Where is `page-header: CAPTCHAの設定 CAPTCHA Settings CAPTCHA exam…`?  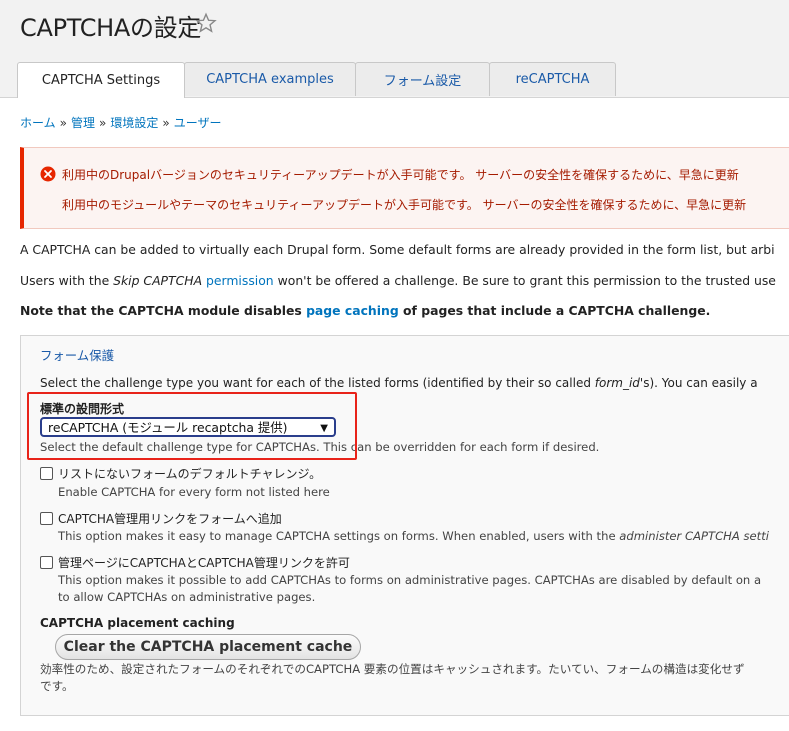 page-header: CAPTCHAの設定 CAPTCHA Settings CAPTCHA exam… is located at coordinates (394, 49).